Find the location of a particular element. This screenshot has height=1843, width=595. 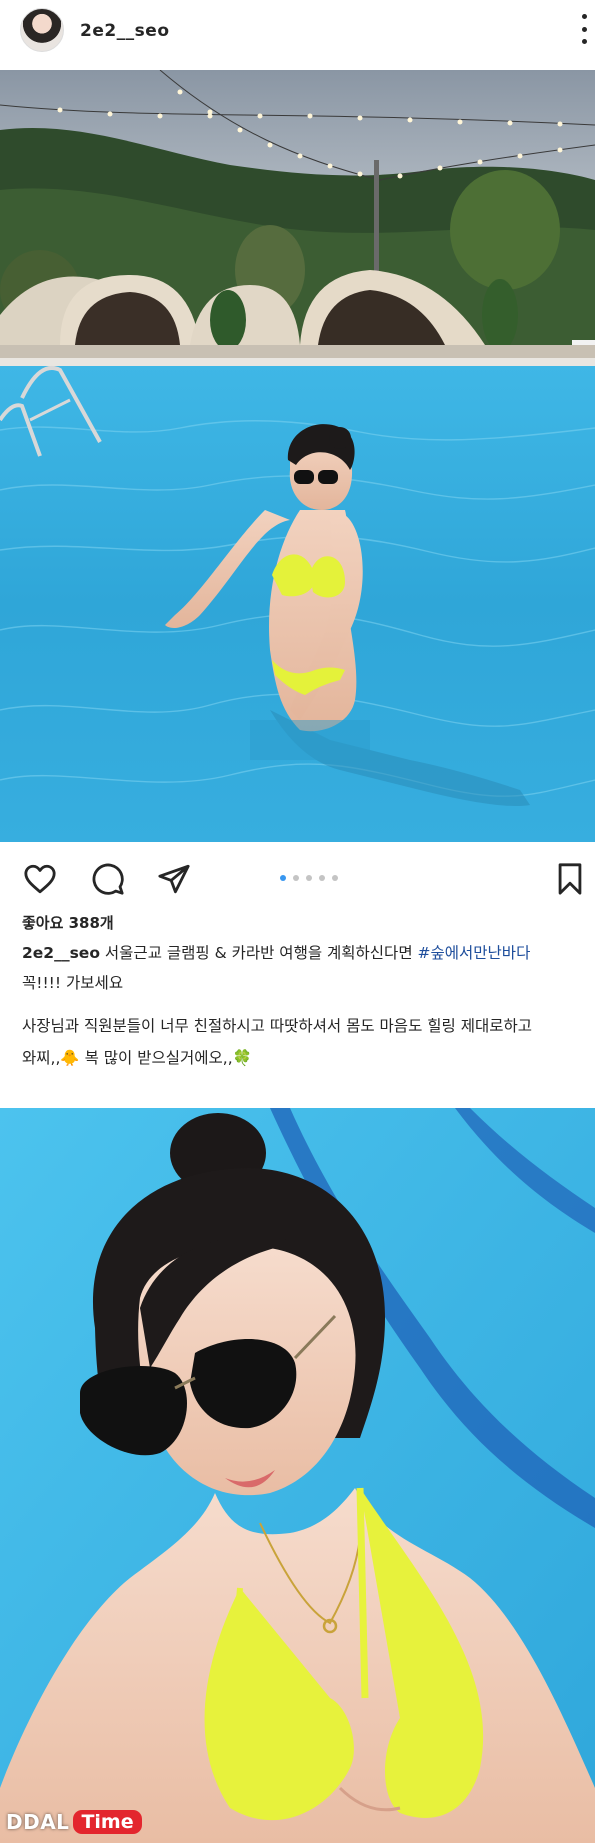

username-link: 2e2__seo is located at coordinates (125, 31).